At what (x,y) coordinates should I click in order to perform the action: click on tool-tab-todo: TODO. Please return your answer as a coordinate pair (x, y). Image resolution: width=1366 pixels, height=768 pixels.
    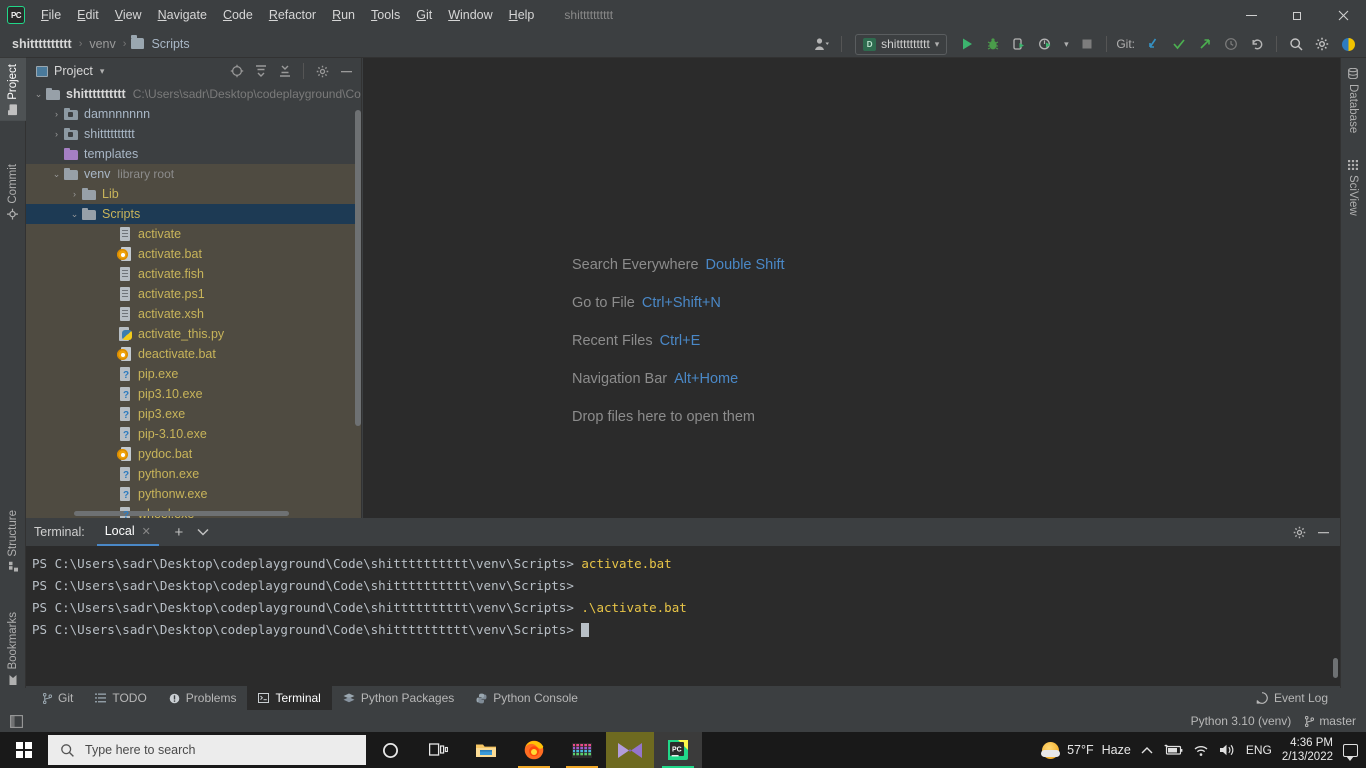
    Looking at the image, I should click on (120, 698).